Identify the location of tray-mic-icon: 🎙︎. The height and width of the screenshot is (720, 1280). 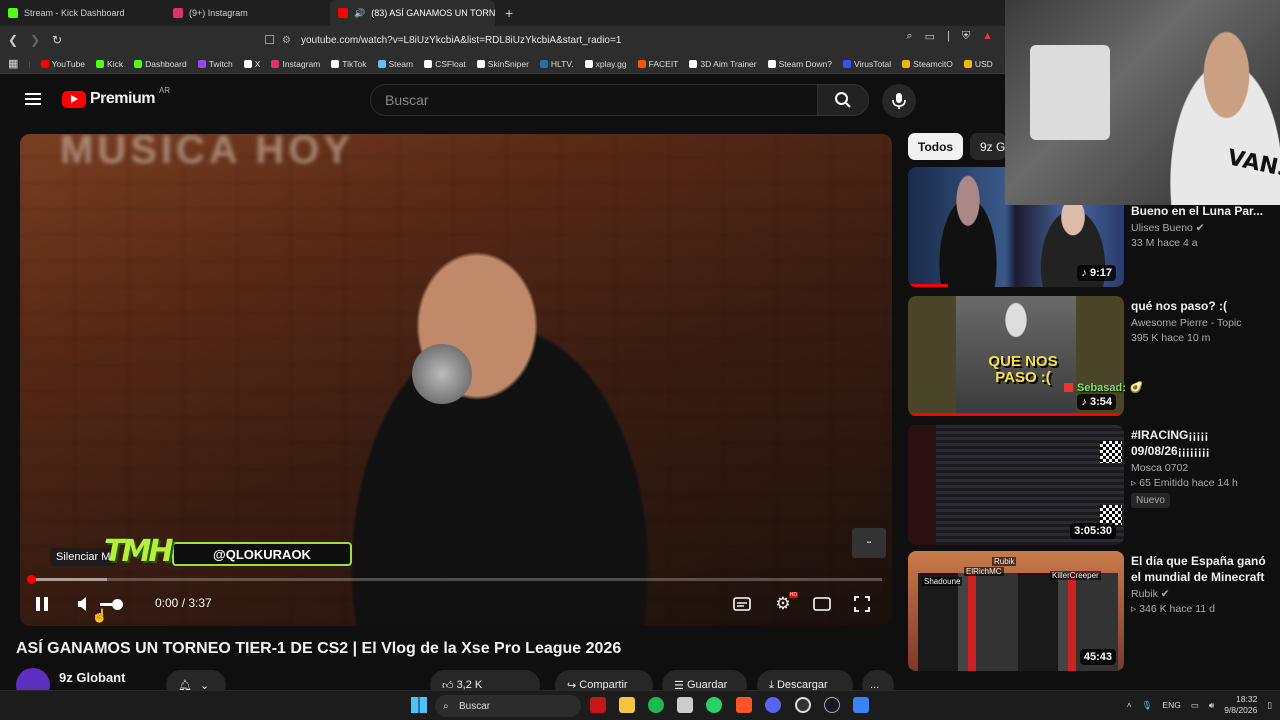
(1147, 705).